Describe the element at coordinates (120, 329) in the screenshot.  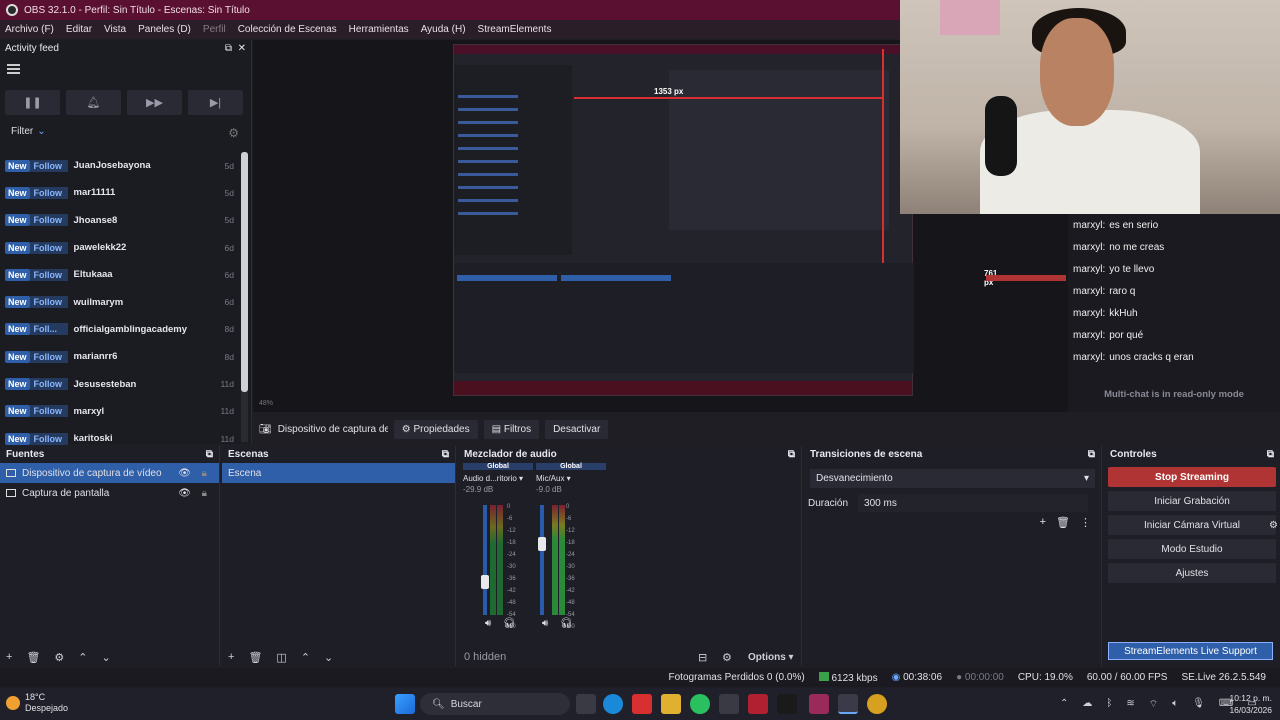
I see `activity-item: New Foll... officialgamblingacademy 8d` at that location.